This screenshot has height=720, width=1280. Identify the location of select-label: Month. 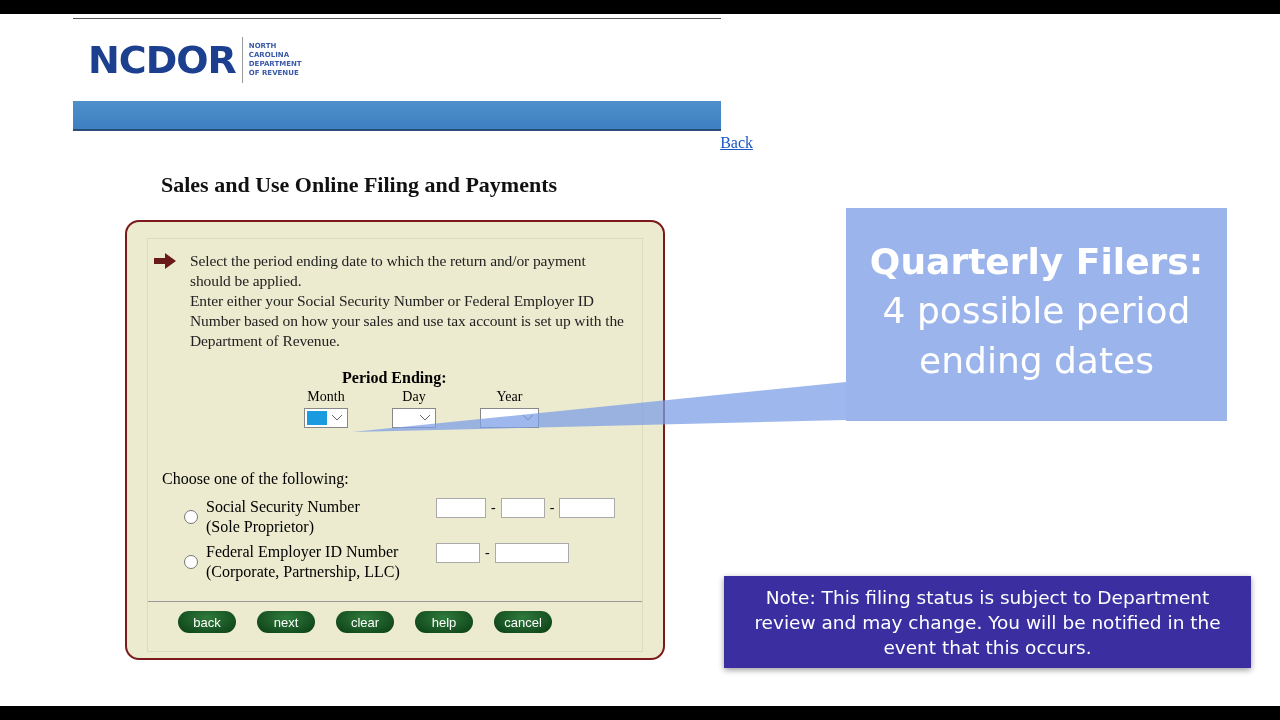
(326, 397).